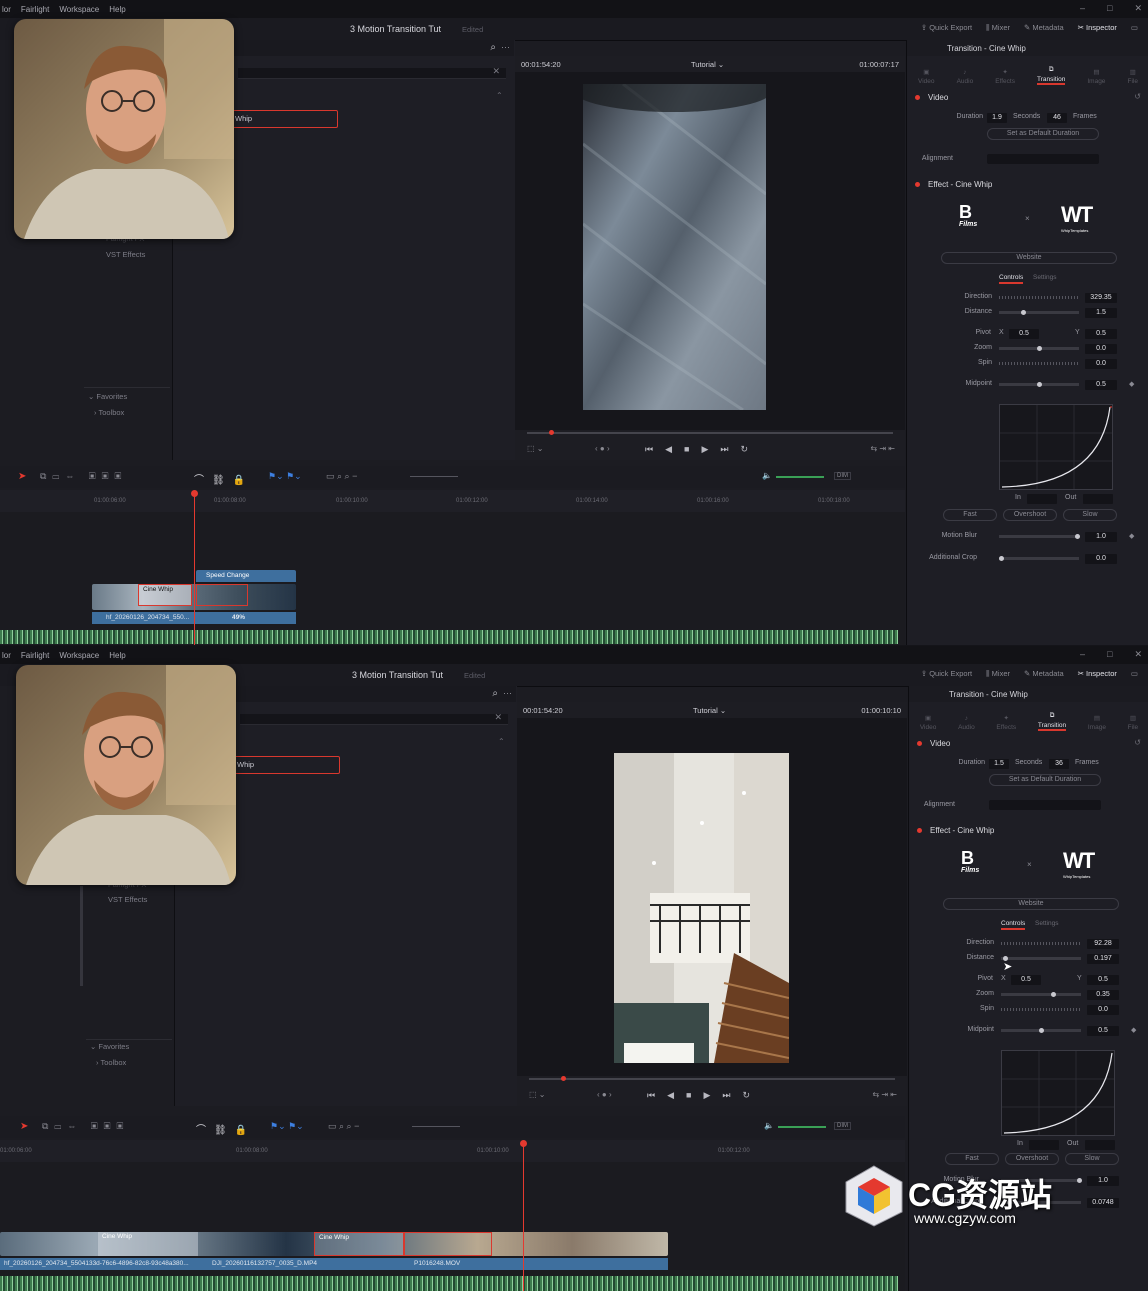  I want to click on direction-field: 329.35, so click(1101, 298).